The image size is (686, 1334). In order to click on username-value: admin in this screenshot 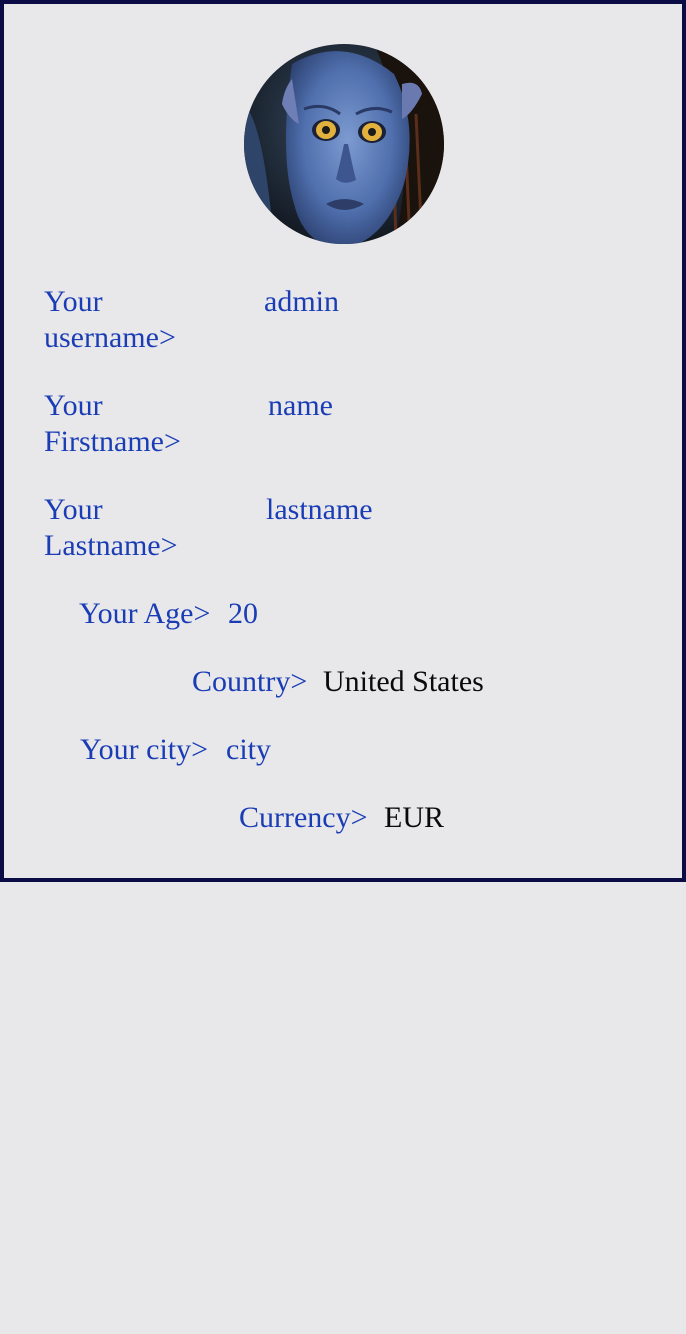, I will do `click(301, 301)`.